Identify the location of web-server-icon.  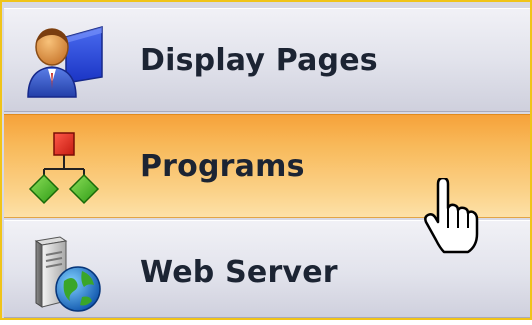
(64, 275).